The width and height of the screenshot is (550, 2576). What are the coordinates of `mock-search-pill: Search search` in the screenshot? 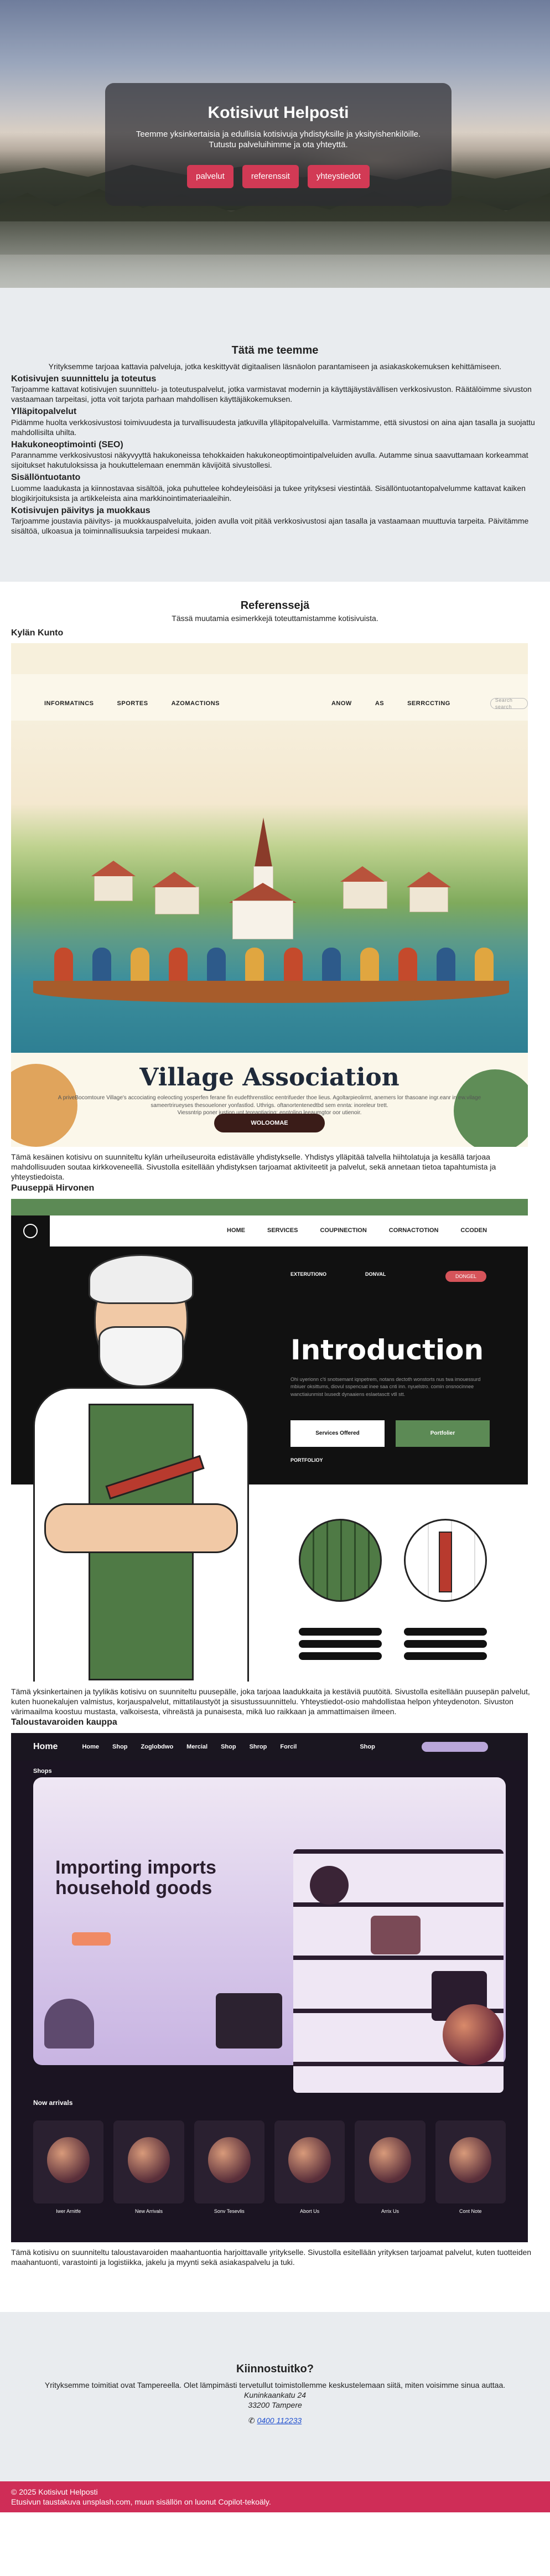 It's located at (509, 703).